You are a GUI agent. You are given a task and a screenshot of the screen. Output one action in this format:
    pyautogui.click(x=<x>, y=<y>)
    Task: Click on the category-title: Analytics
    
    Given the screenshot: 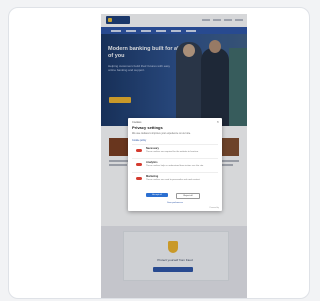 What is the action you would take?
    pyautogui.click(x=152, y=162)
    